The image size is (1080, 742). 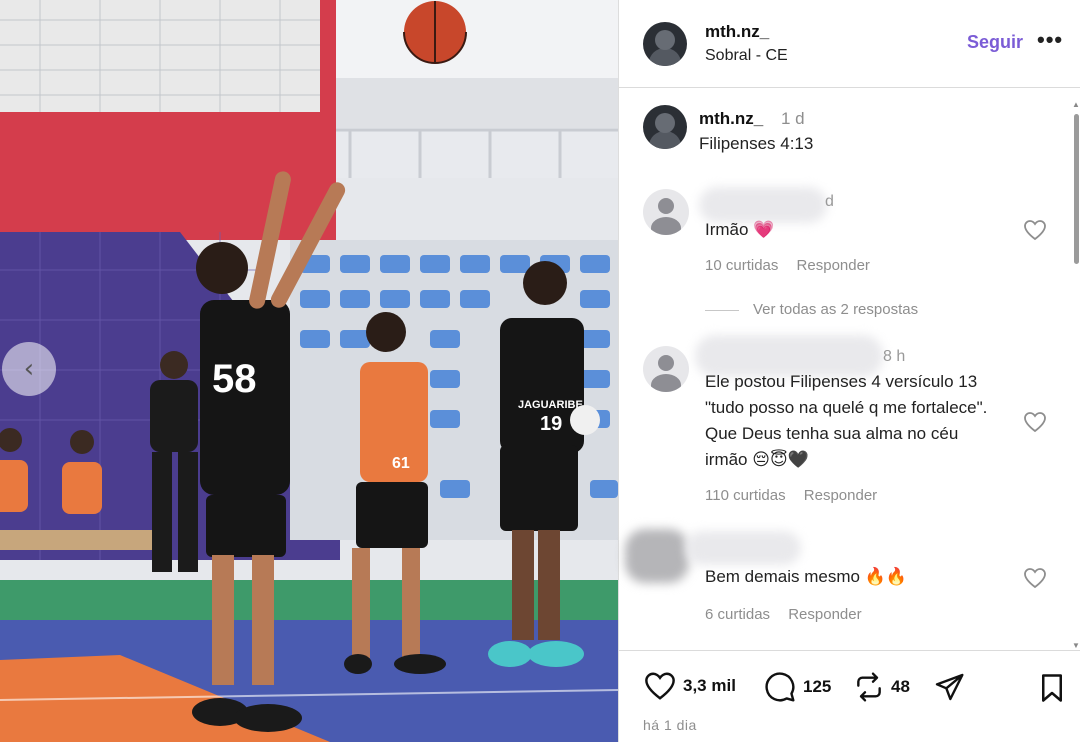 What do you see at coordinates (1075, 375) in the screenshot?
I see `comments-scrollbar: ▲ ▼` at bounding box center [1075, 375].